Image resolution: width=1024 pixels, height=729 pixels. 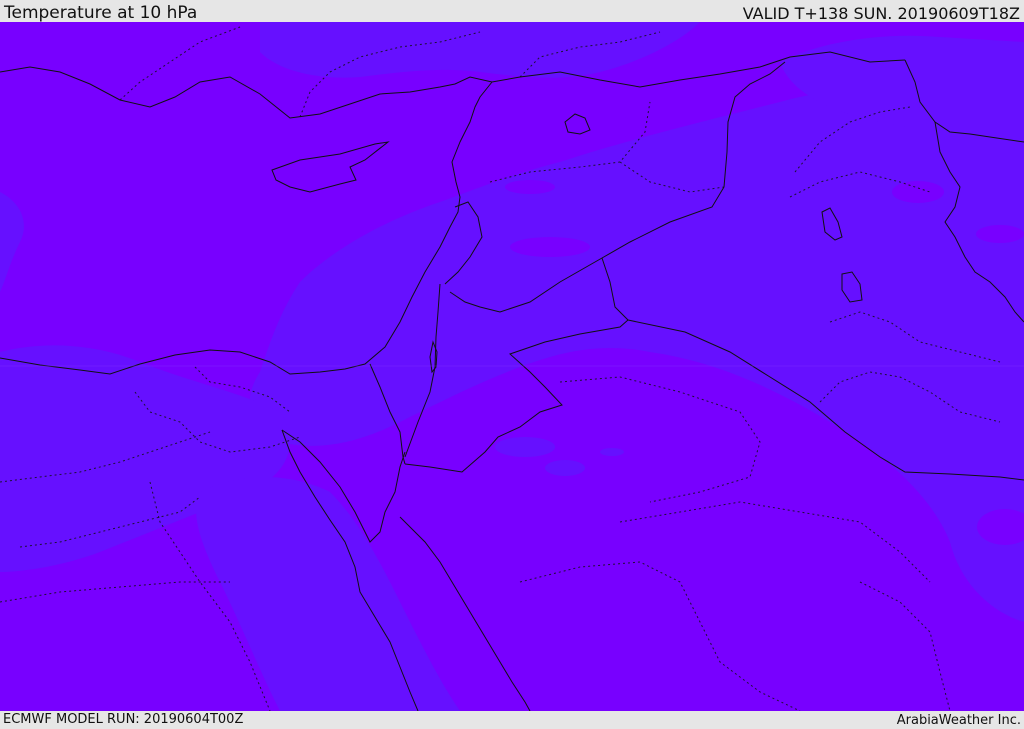 What do you see at coordinates (101, 13) in the screenshot?
I see `map-title: Temperature at 10 hPa` at bounding box center [101, 13].